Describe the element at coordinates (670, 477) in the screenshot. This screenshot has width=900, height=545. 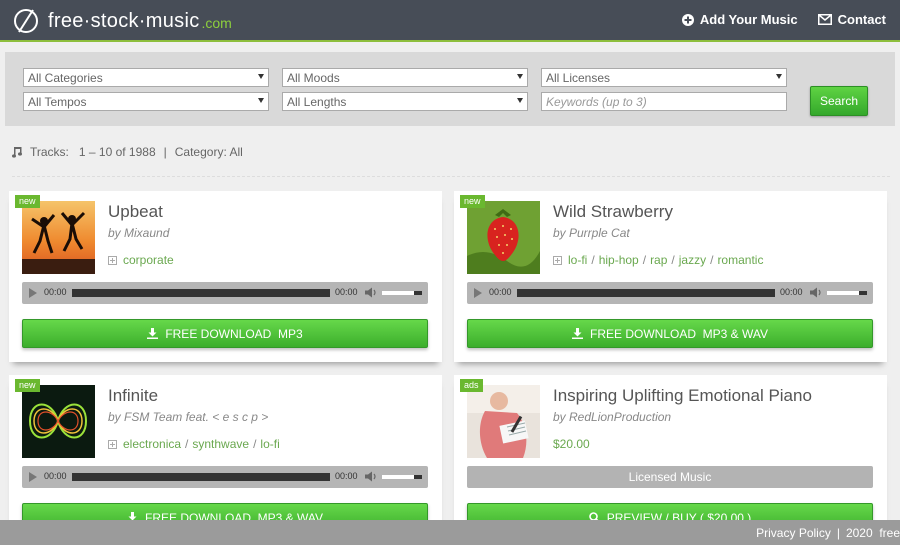
I see `licensed-music-label: Licensed Music` at that location.